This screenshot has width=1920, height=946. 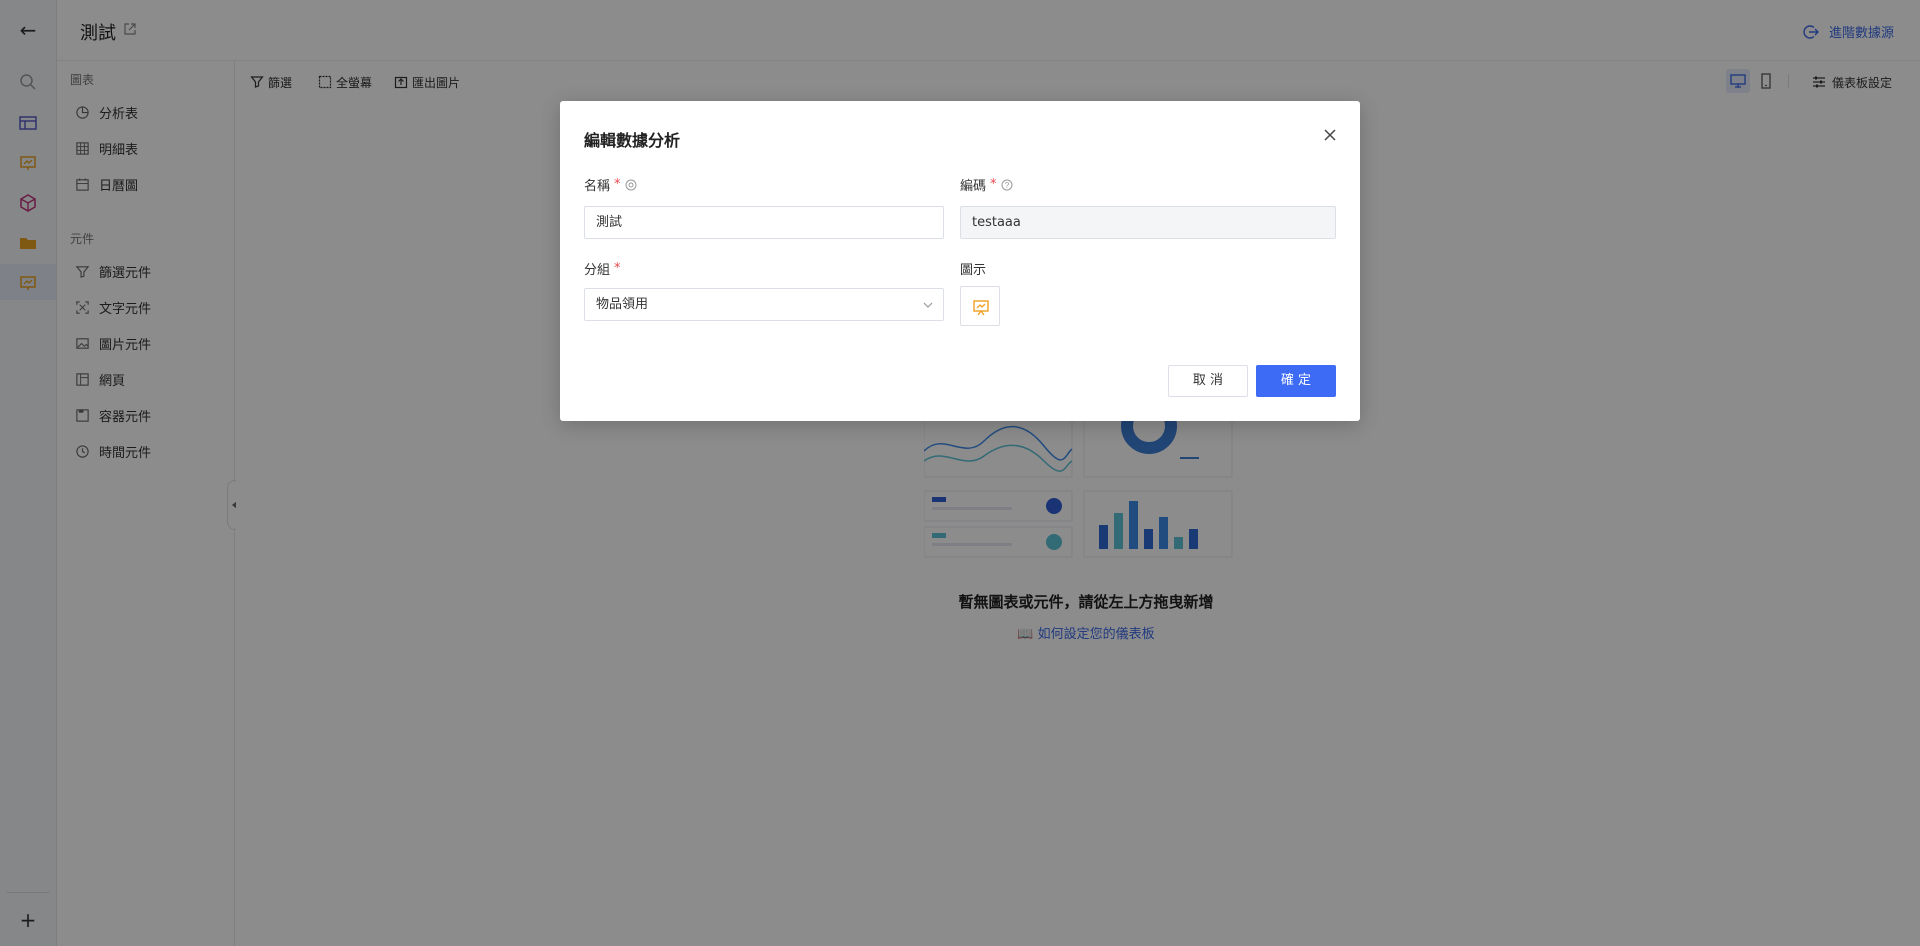 I want to click on close-icon, so click(x=1330, y=135).